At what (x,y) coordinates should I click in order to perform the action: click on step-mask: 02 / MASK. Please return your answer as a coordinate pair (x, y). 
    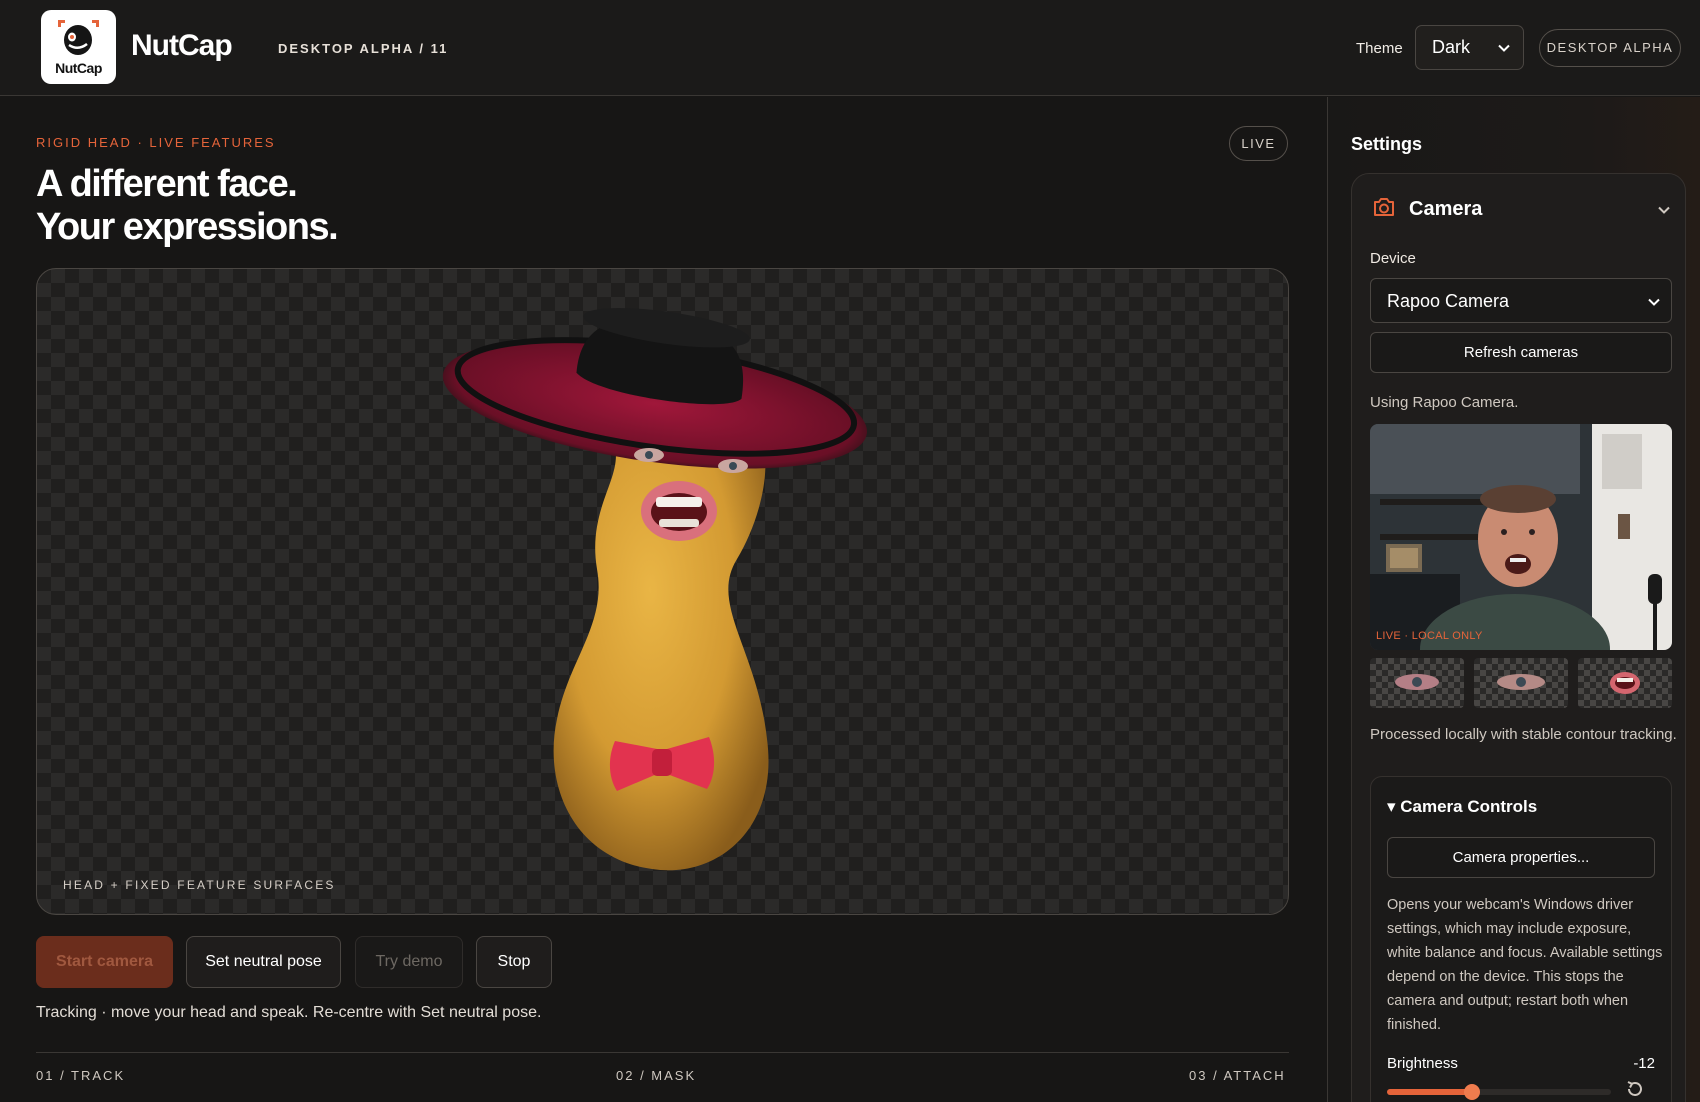
    Looking at the image, I should click on (656, 1075).